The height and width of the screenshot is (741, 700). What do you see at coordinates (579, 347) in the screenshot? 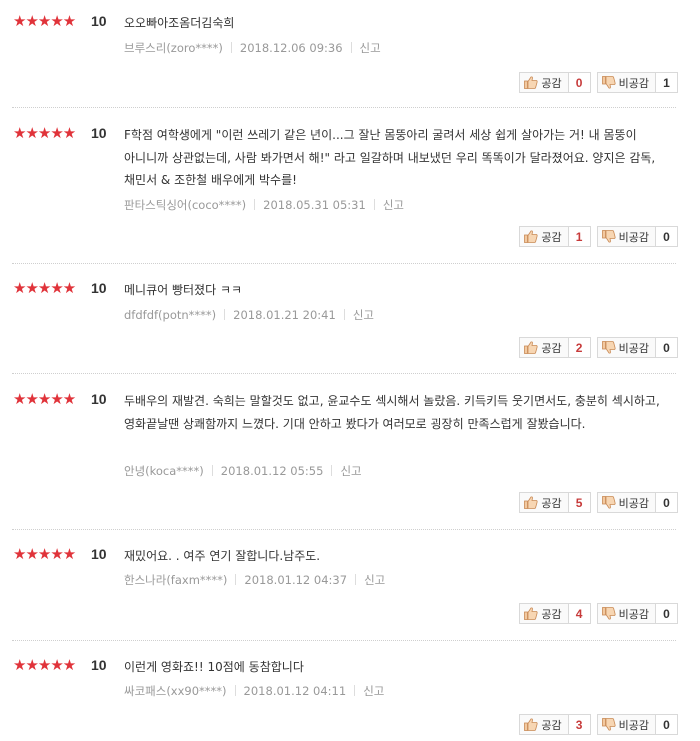
I see `like-count: 2` at bounding box center [579, 347].